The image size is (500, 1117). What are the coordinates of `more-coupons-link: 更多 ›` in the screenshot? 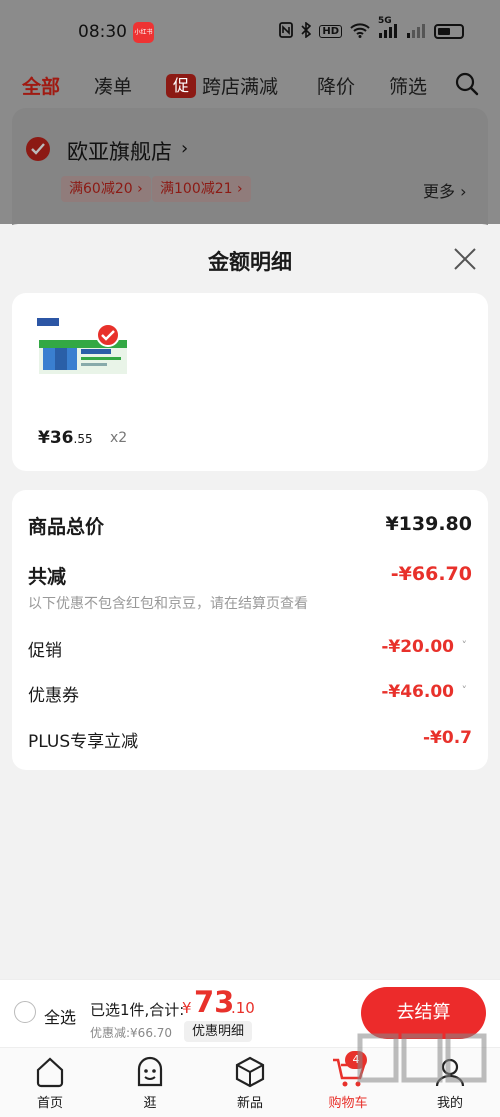 It's located at (445, 190).